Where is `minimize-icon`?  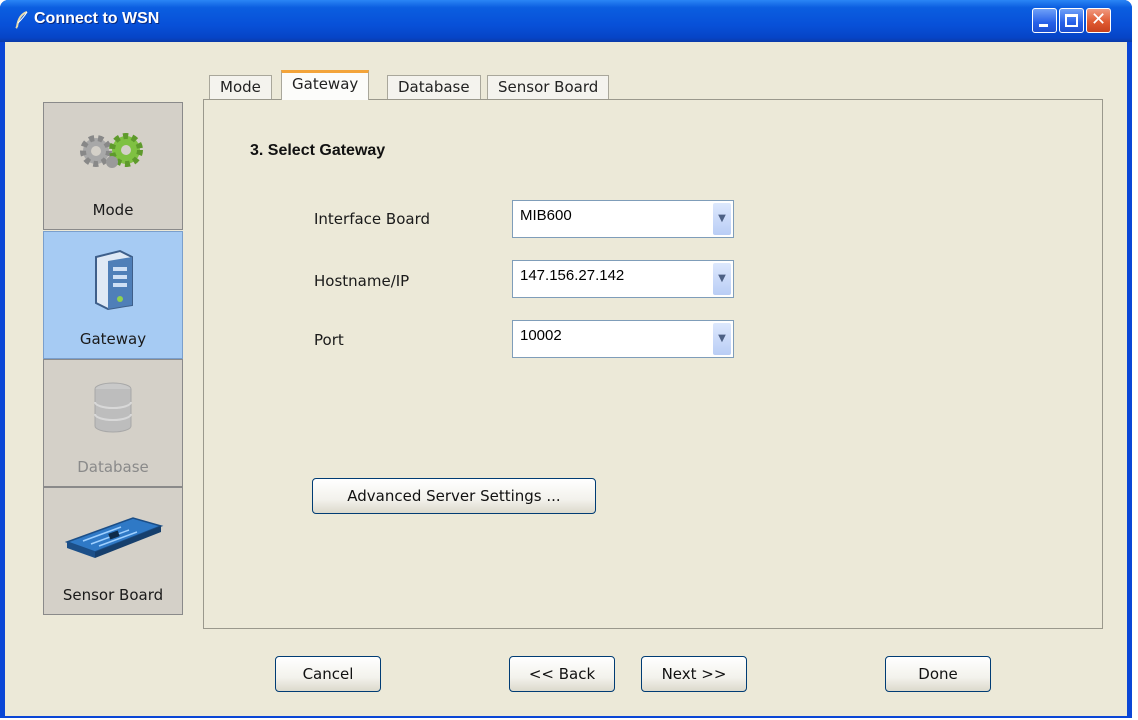
minimize-icon is located at coordinates (1043, 25).